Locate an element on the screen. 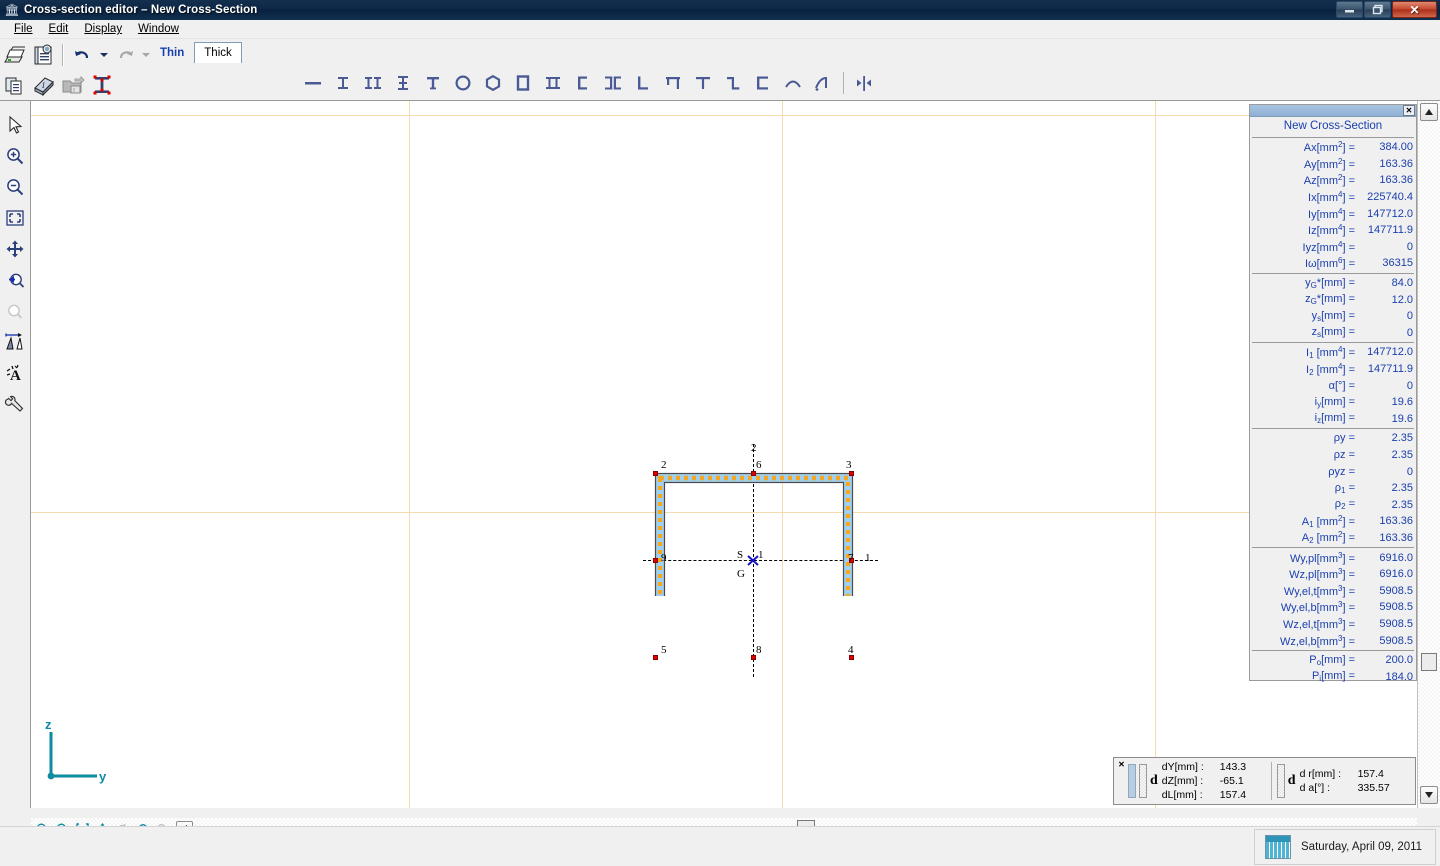 The image size is (1440, 866). vertical-scroll-thumb is located at coordinates (1429, 662).